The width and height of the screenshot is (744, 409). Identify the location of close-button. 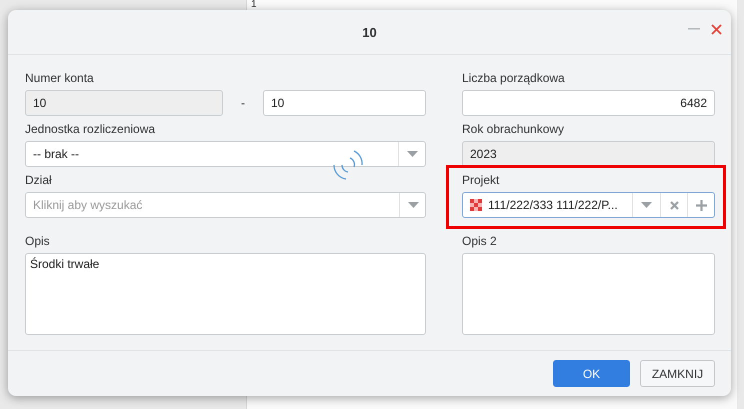
(716, 29).